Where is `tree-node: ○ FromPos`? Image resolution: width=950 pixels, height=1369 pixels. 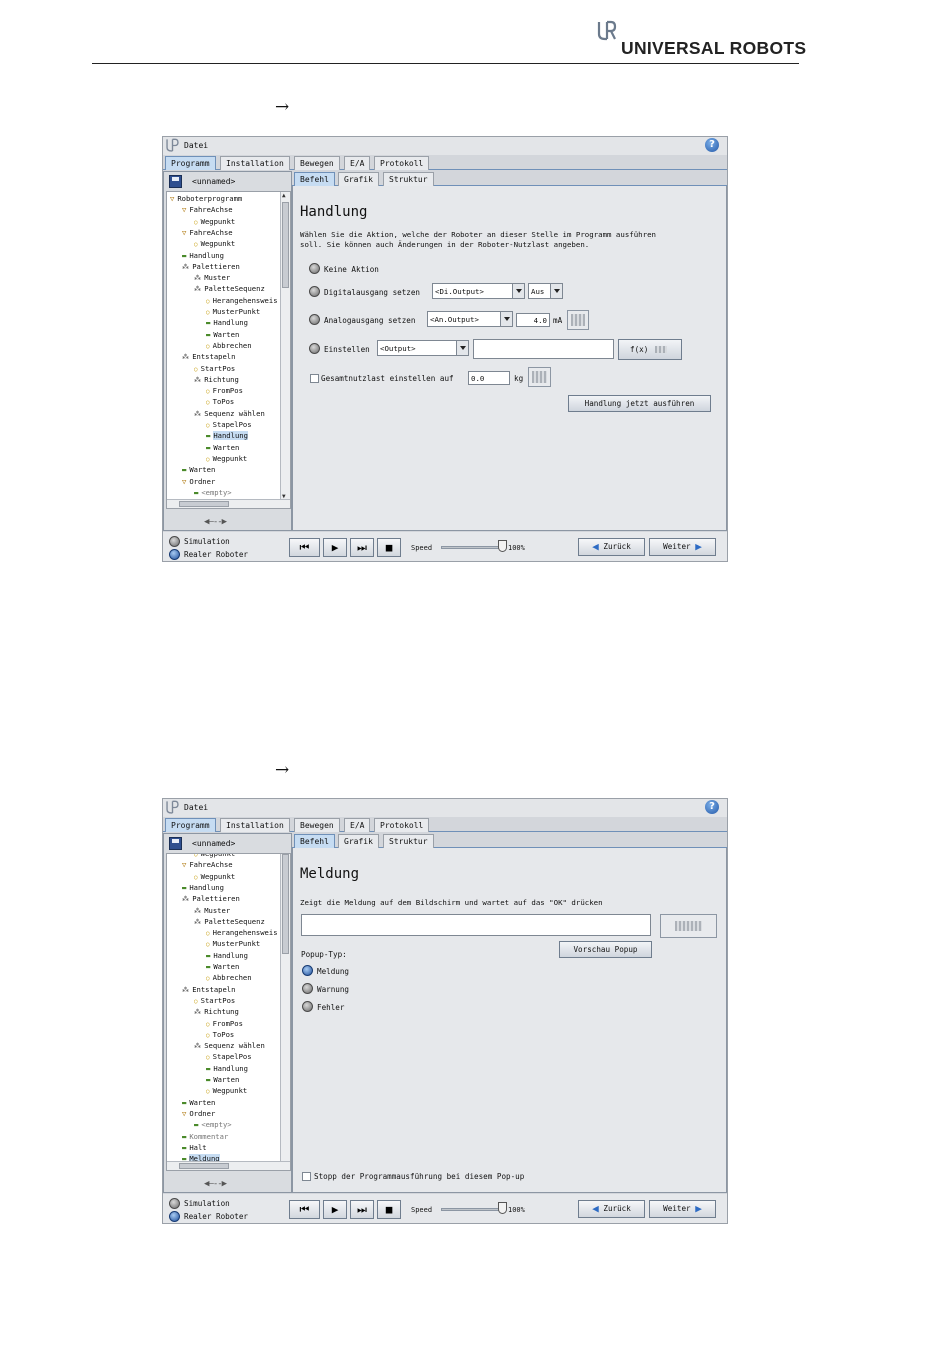
tree-node: ○ FromPos is located at coordinates (224, 1023).